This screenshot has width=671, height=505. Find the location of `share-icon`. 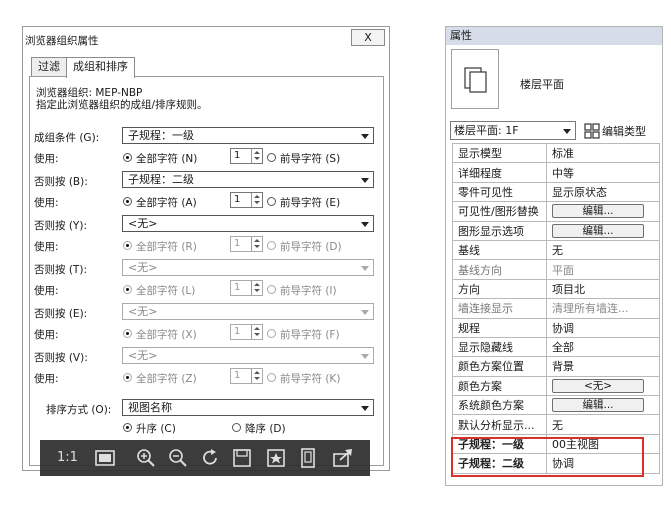

share-icon is located at coordinates (343, 458).